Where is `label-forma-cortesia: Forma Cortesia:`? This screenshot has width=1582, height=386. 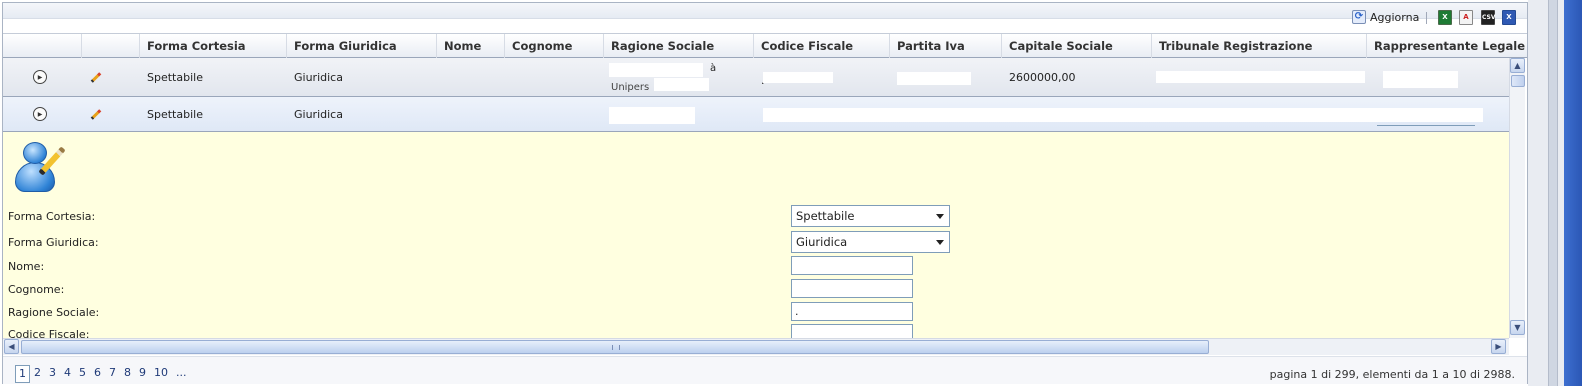 label-forma-cortesia: Forma Cortesia: is located at coordinates (52, 216).